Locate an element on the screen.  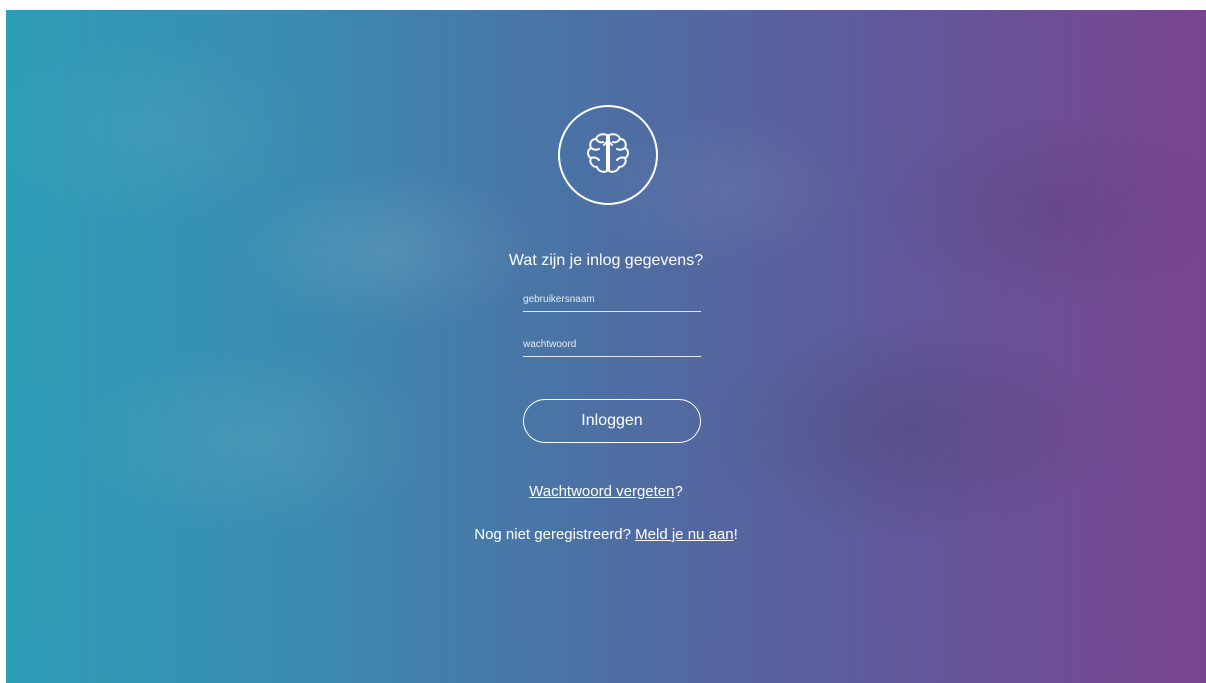
brain-icon is located at coordinates (608, 155).